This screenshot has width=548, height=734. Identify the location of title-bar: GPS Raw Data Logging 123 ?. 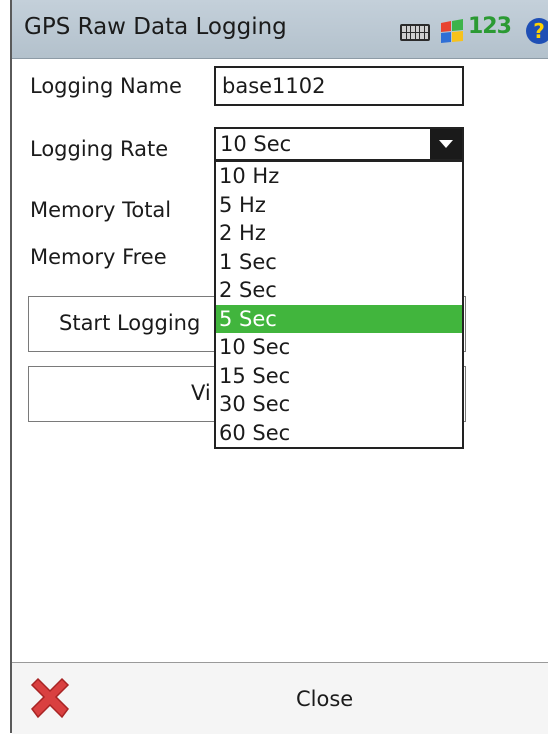
(280, 29).